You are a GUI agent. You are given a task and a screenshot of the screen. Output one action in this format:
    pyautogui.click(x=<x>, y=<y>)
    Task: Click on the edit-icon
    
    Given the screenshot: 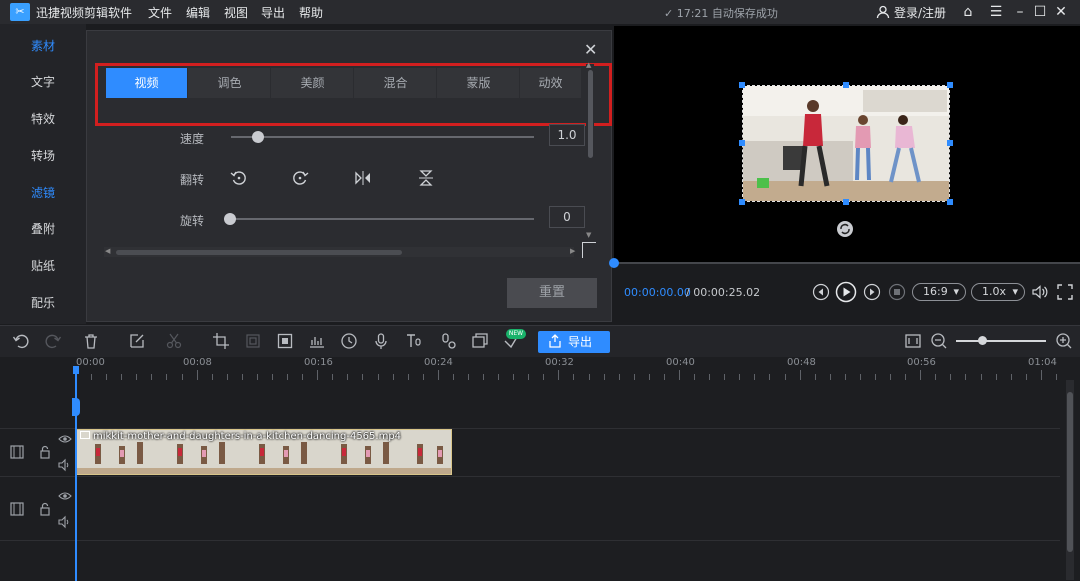 What is the action you would take?
    pyautogui.click(x=137, y=341)
    